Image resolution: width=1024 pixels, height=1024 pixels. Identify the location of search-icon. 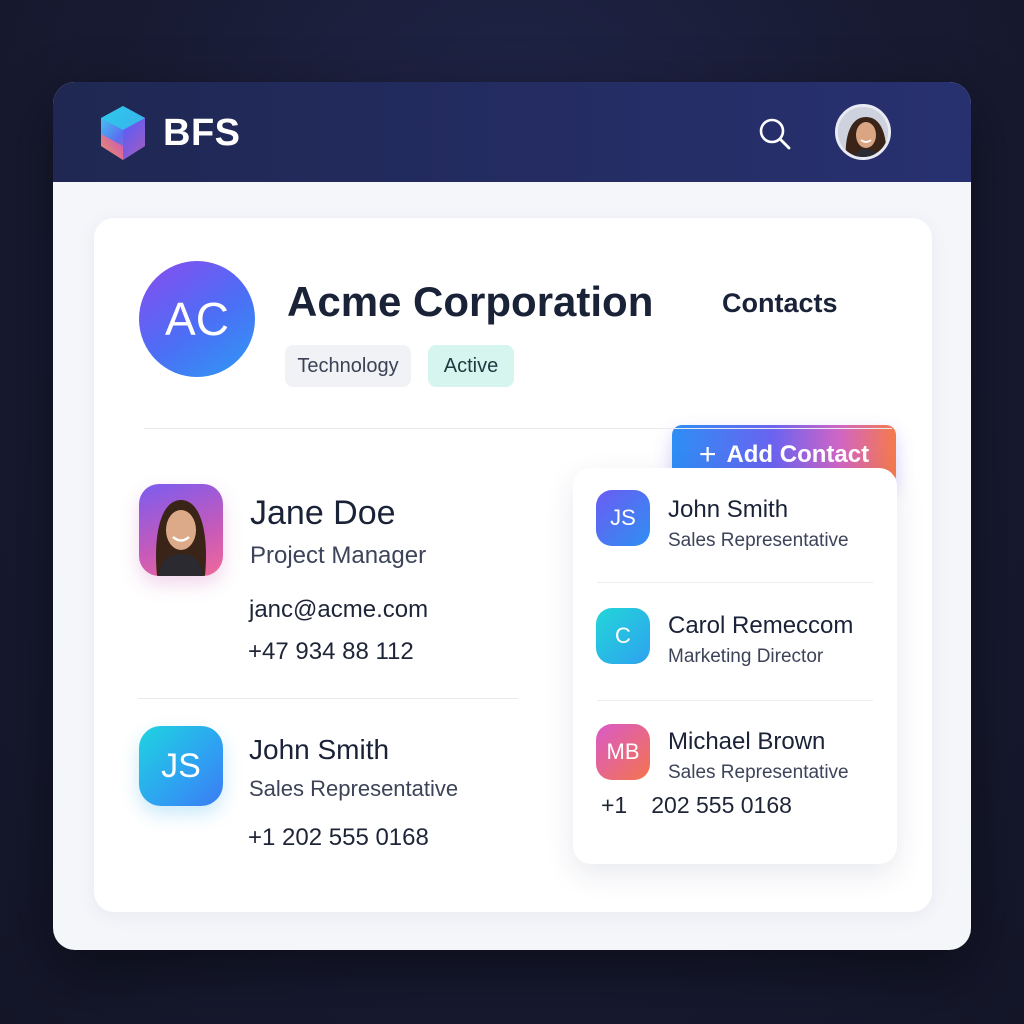
(775, 134).